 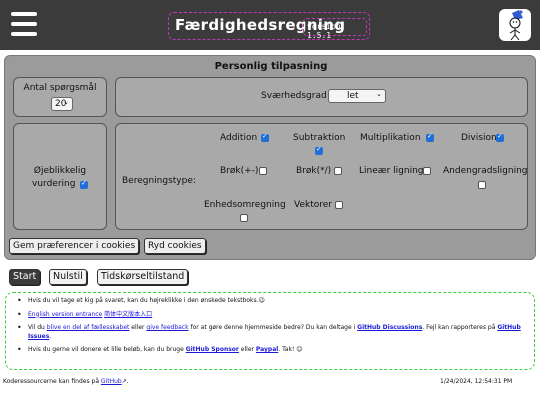 I want to click on hamburger-menu-icon, so click(x=24, y=24).